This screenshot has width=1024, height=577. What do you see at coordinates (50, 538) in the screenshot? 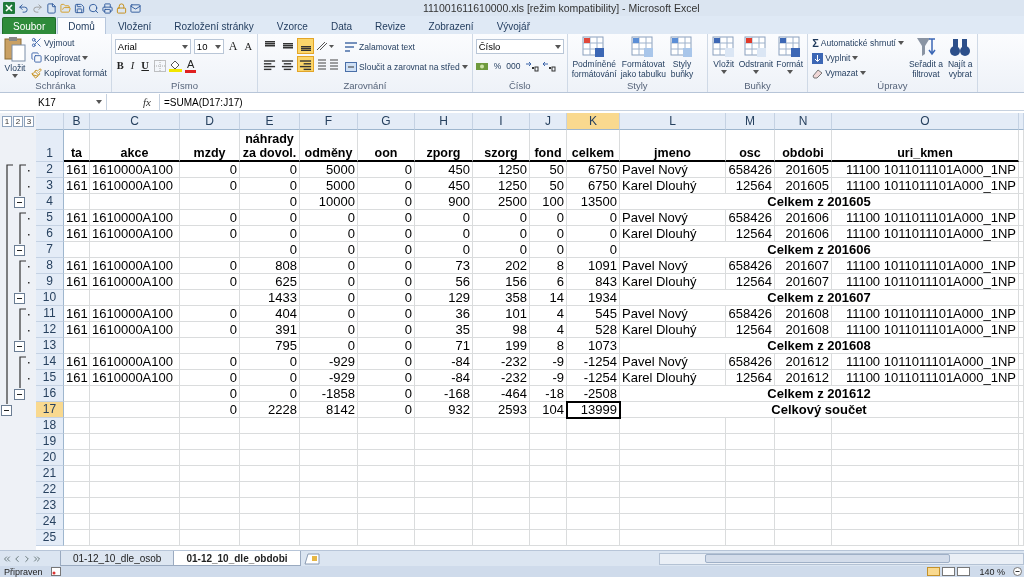
I see `row-header: 25` at bounding box center [50, 538].